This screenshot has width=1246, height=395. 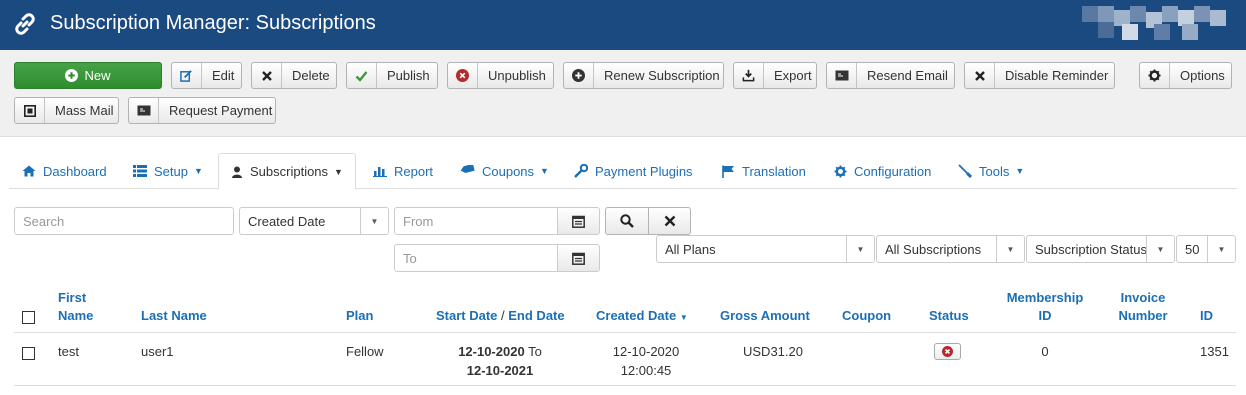 What do you see at coordinates (157, 351) in the screenshot?
I see `last-name-cell: user1` at bounding box center [157, 351].